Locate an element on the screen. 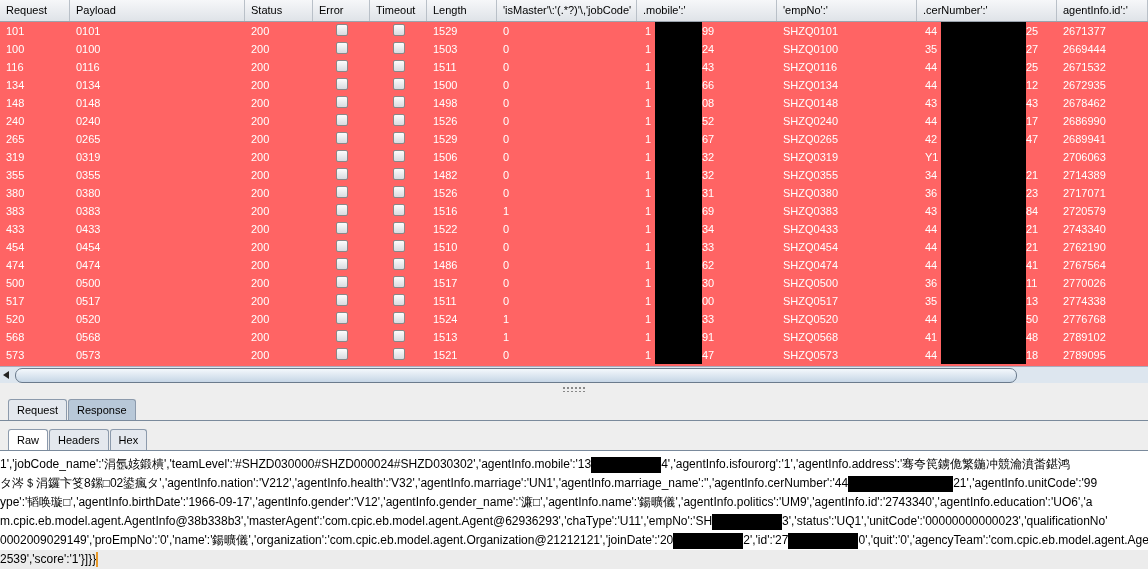 Image resolution: width=1148 pixels, height=577 pixels. response-text: 1','jobCode_name':'涓氬姟鍛樻','teamLevel':'#SHZD030000#SHZD000024#SHZD030302','agentInfo.mobile':'13 is located at coordinates (296, 464).